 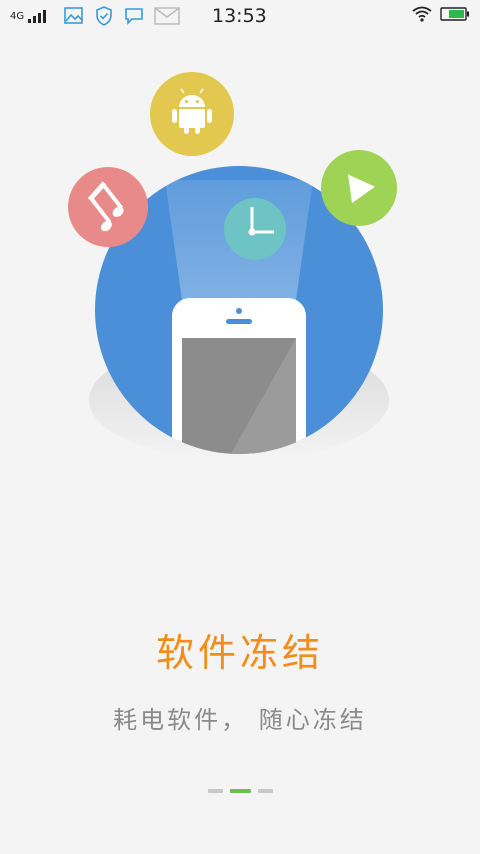 I want to click on page-indicator-dot-active, so click(x=240, y=791).